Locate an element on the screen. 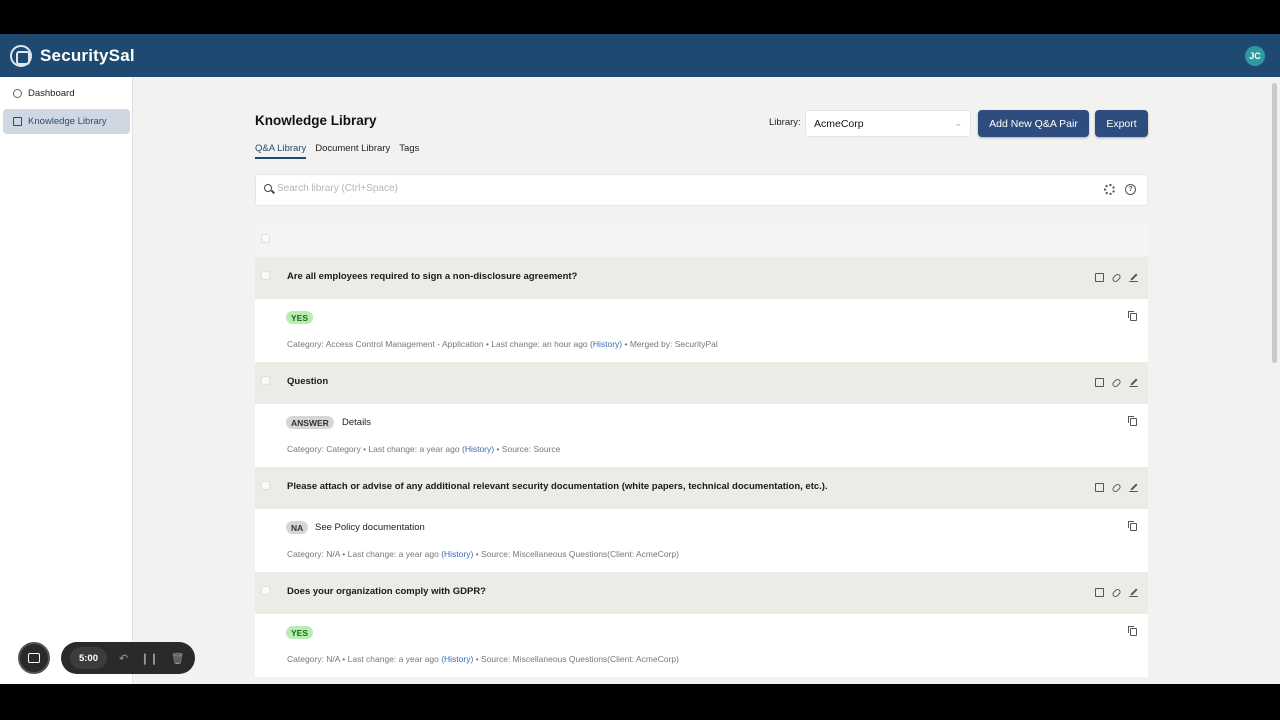 Image resolution: width=1280 pixels, height=720 pixels. answer-badge: NA is located at coordinates (297, 527).